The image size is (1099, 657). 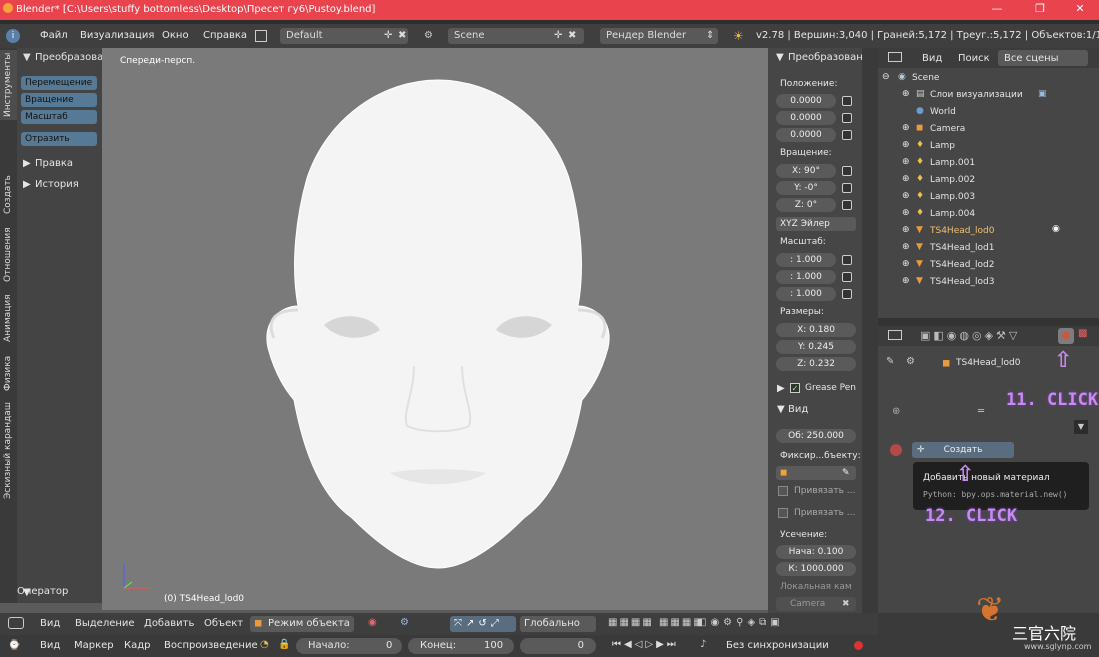 I want to click on frame-end-field: Конец: 100, so click(x=461, y=646).